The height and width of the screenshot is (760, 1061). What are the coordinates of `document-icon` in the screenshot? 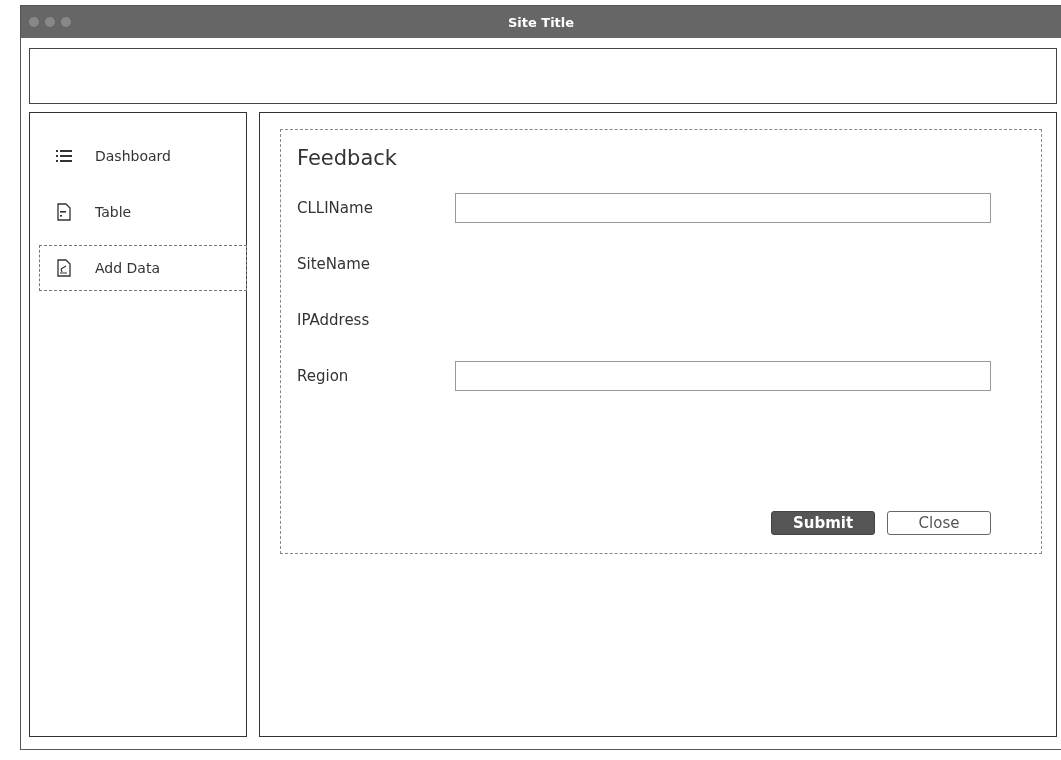 It's located at (64, 212).